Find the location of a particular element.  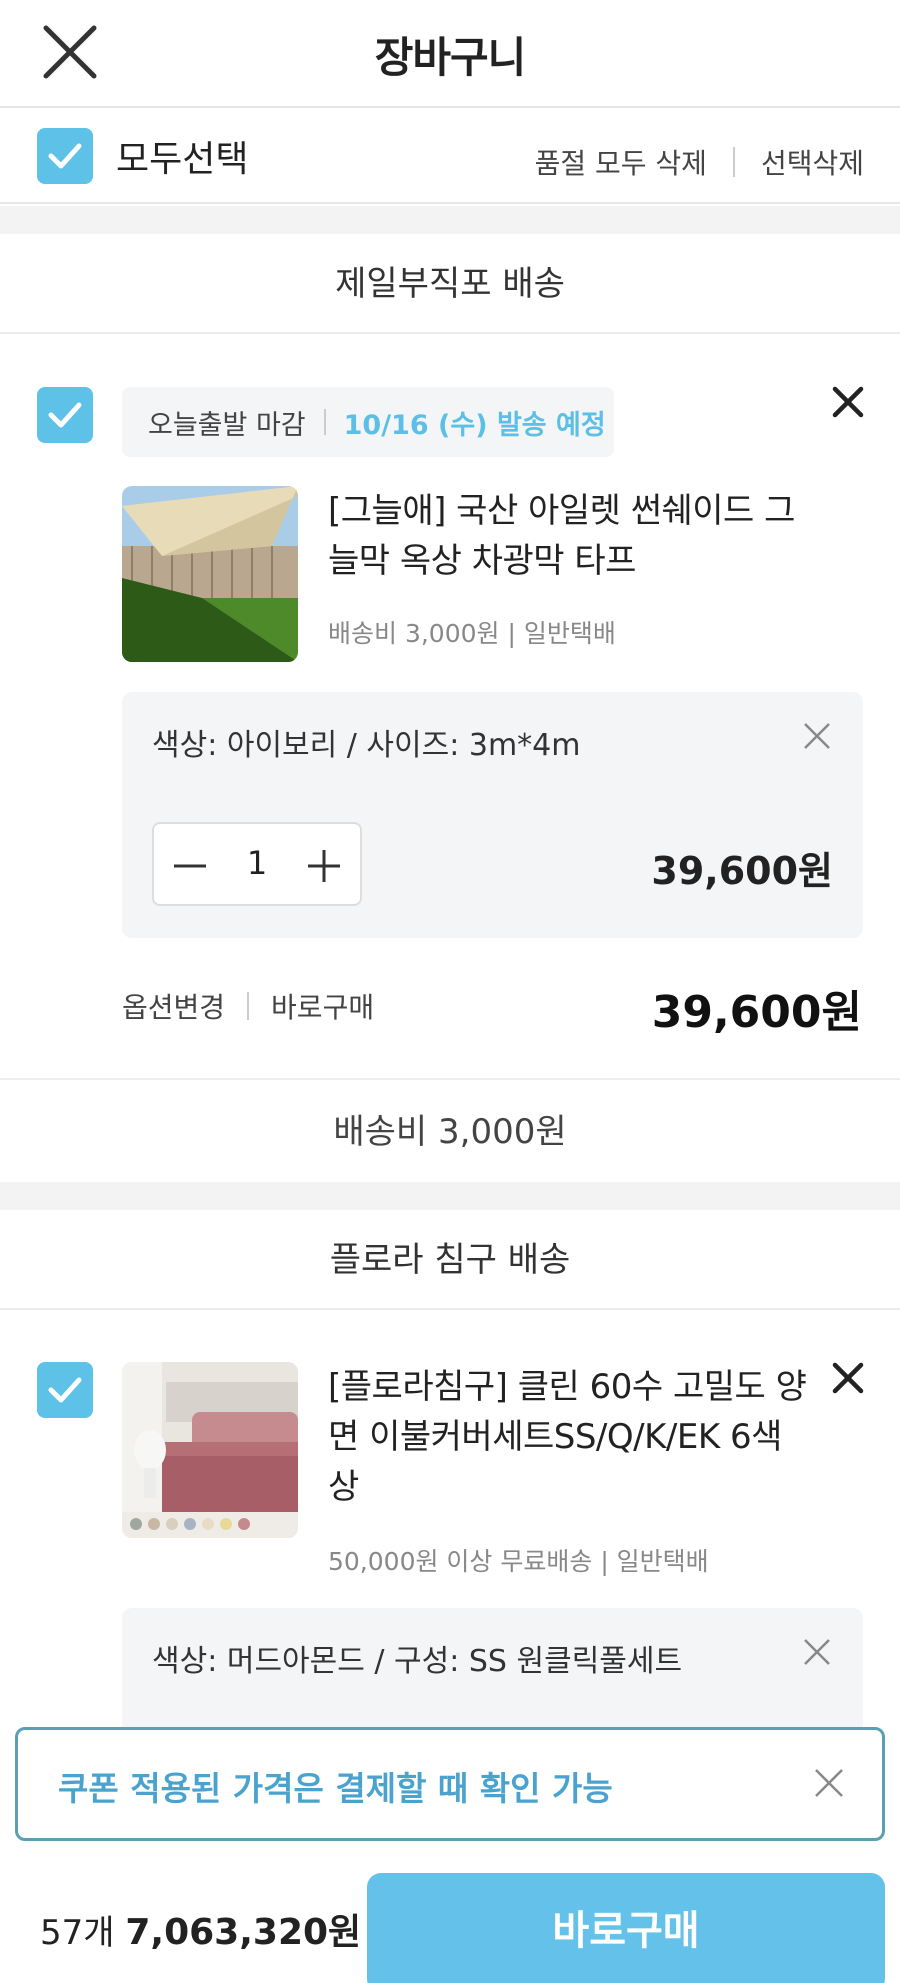

cutoff-label: 오늘출발 마감 is located at coordinates (227, 425).